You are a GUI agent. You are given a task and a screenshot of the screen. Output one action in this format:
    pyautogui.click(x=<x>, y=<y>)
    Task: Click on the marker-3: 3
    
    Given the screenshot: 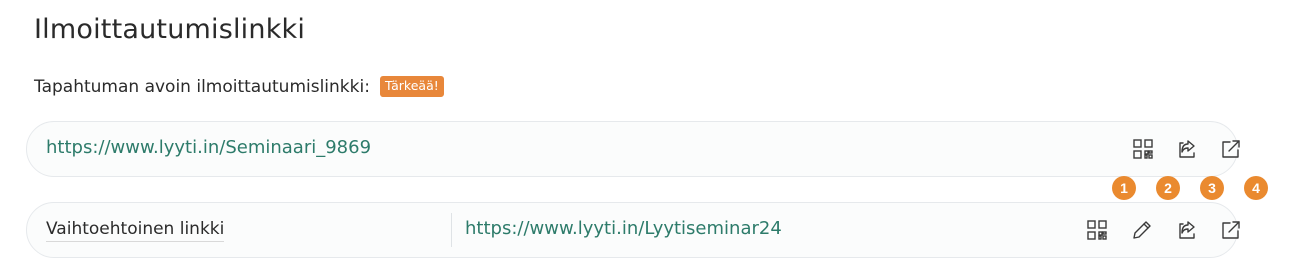 What is the action you would take?
    pyautogui.click(x=1212, y=188)
    